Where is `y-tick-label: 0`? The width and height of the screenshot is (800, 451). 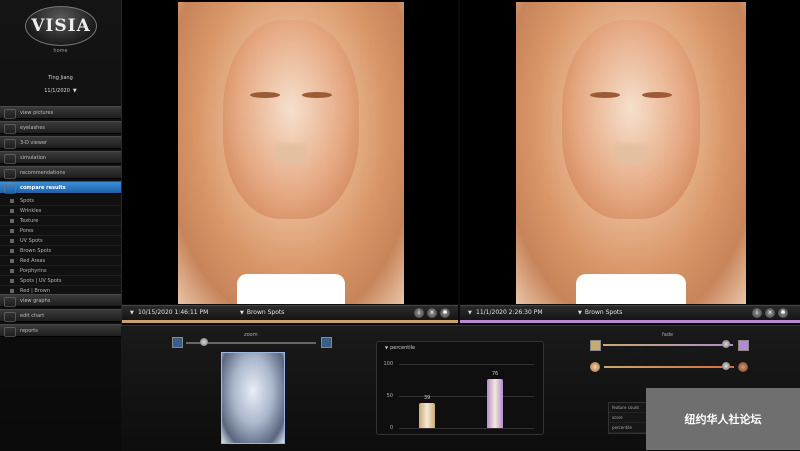
y-tick-label: 0 is located at coordinates (391, 428).